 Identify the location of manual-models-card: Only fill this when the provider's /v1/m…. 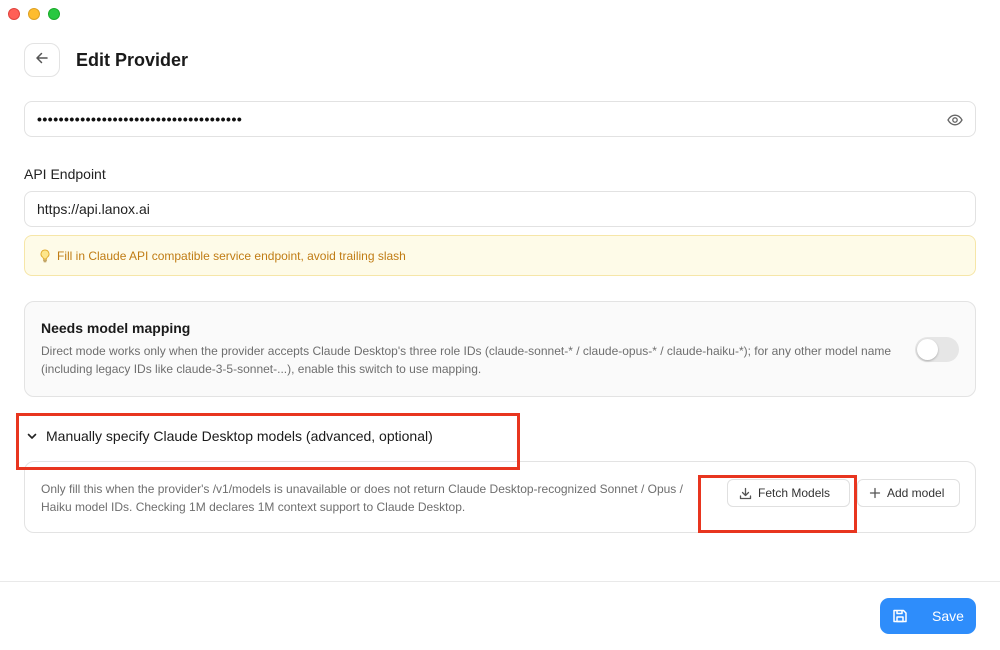
(500, 497).